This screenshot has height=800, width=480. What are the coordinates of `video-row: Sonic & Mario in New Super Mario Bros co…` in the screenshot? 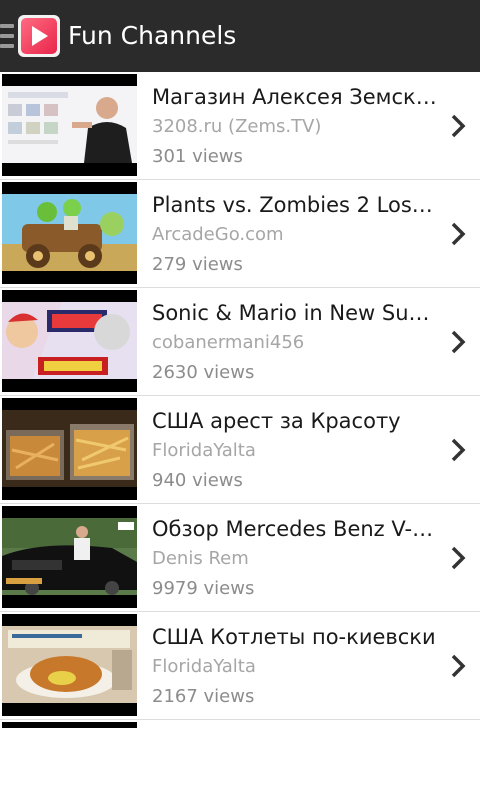 It's located at (240, 342).